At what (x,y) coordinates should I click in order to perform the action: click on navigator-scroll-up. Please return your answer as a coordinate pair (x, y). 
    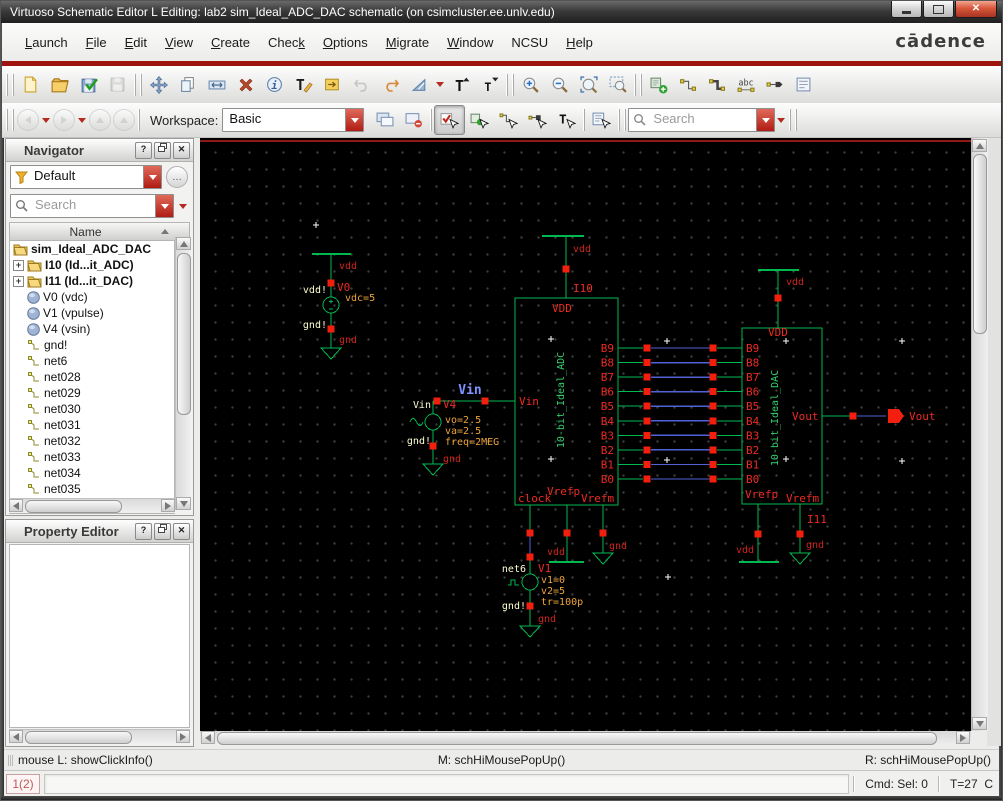
    Looking at the image, I should click on (183, 243).